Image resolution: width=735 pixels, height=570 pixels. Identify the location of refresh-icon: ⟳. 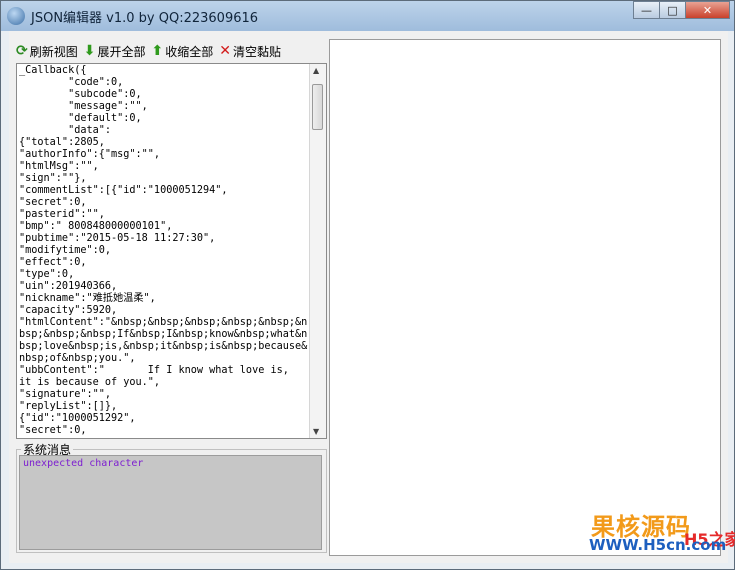
(22, 51).